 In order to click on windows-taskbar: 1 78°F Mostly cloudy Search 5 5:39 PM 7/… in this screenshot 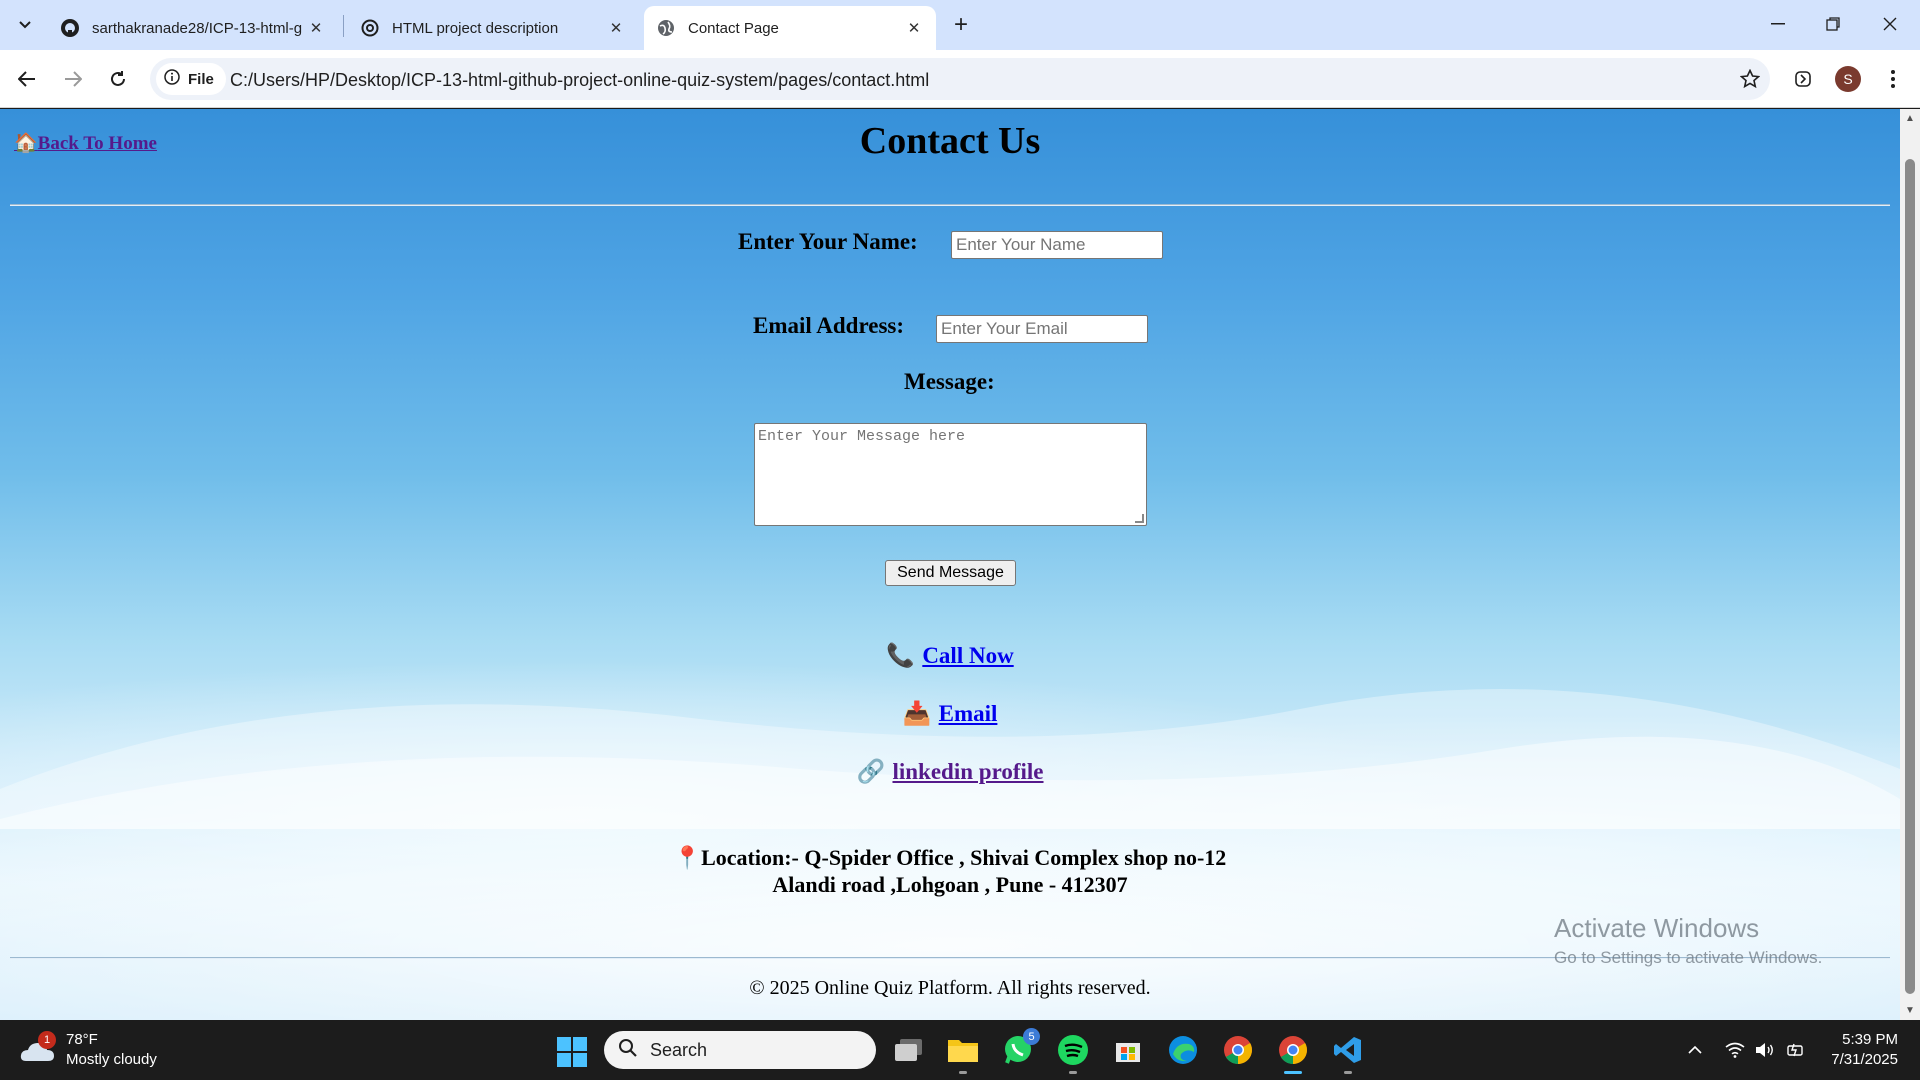, I will do `click(960, 1050)`.